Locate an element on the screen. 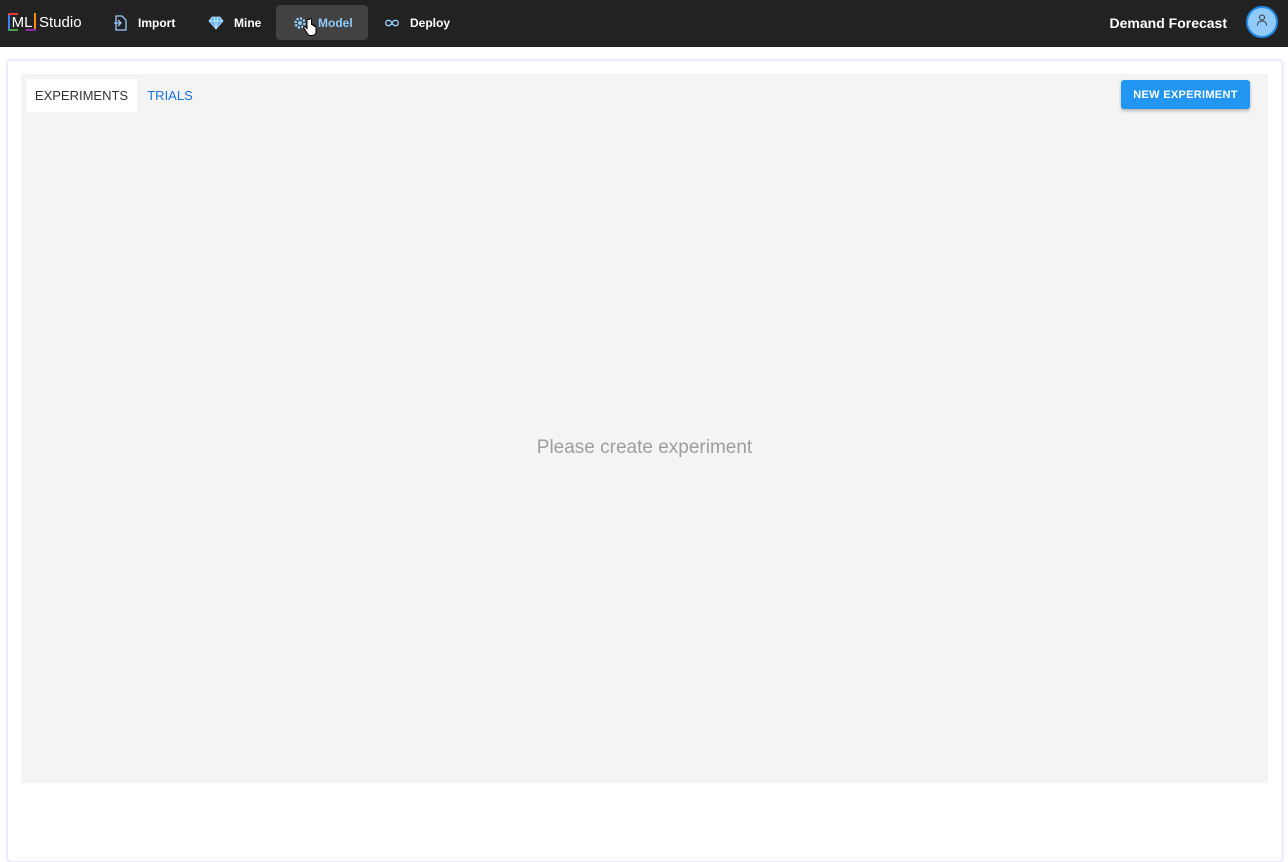 This screenshot has width=1288, height=862. empty-state-message: Please create experiment is located at coordinates (644, 447).